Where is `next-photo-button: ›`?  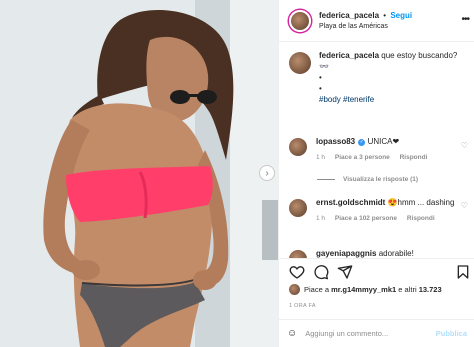 next-photo-button: › is located at coordinates (267, 173).